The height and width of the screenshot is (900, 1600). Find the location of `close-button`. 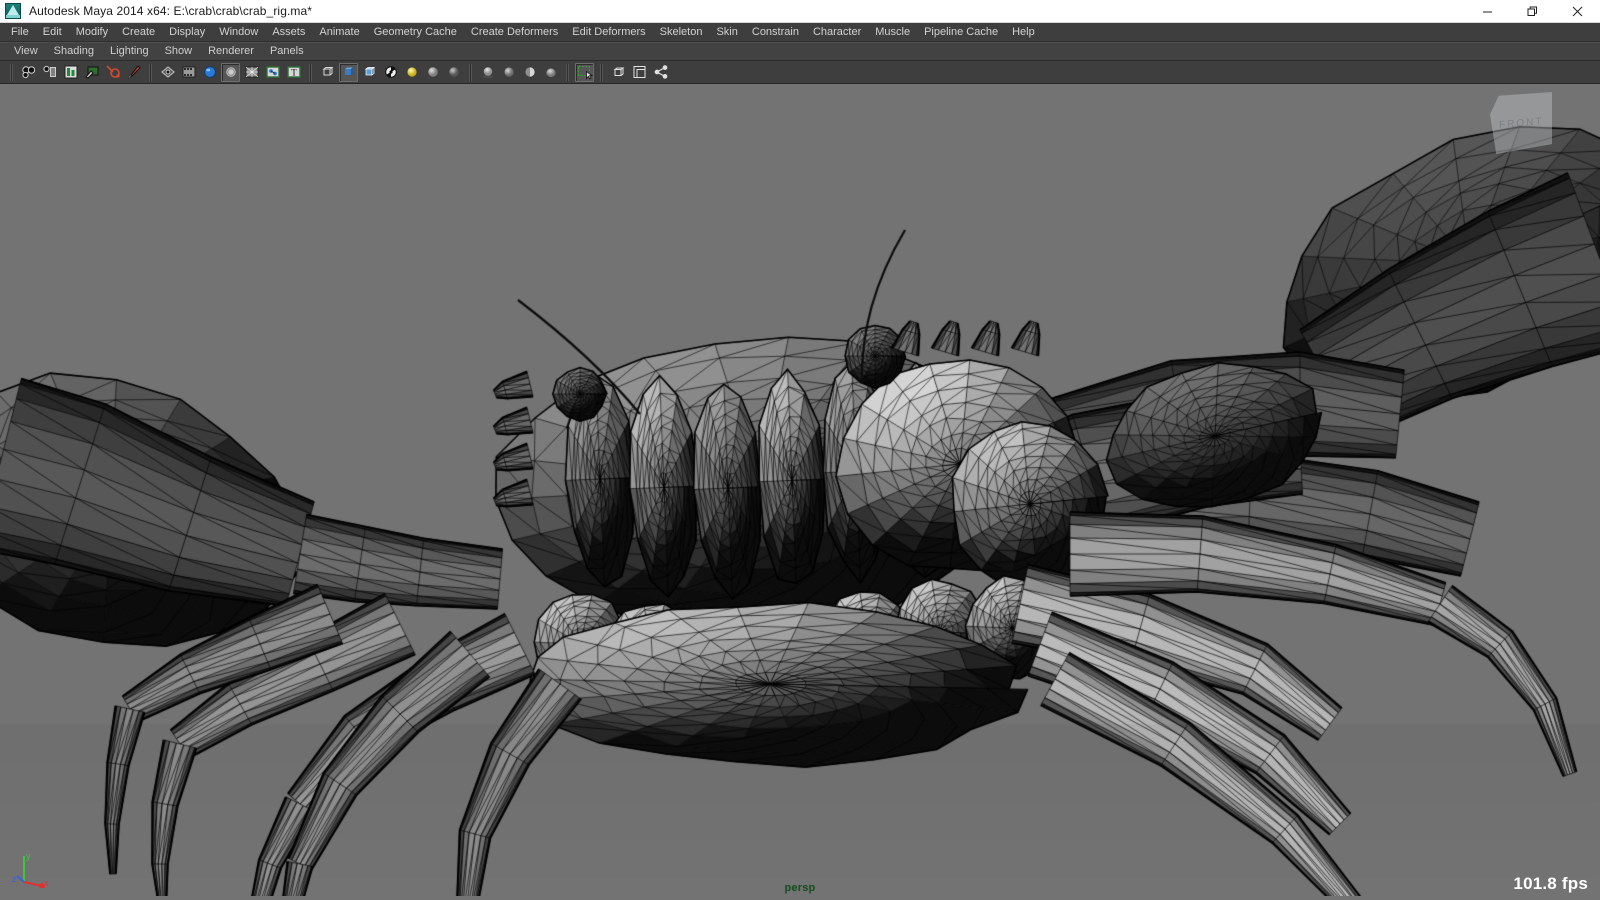

close-button is located at coordinates (1577, 11).